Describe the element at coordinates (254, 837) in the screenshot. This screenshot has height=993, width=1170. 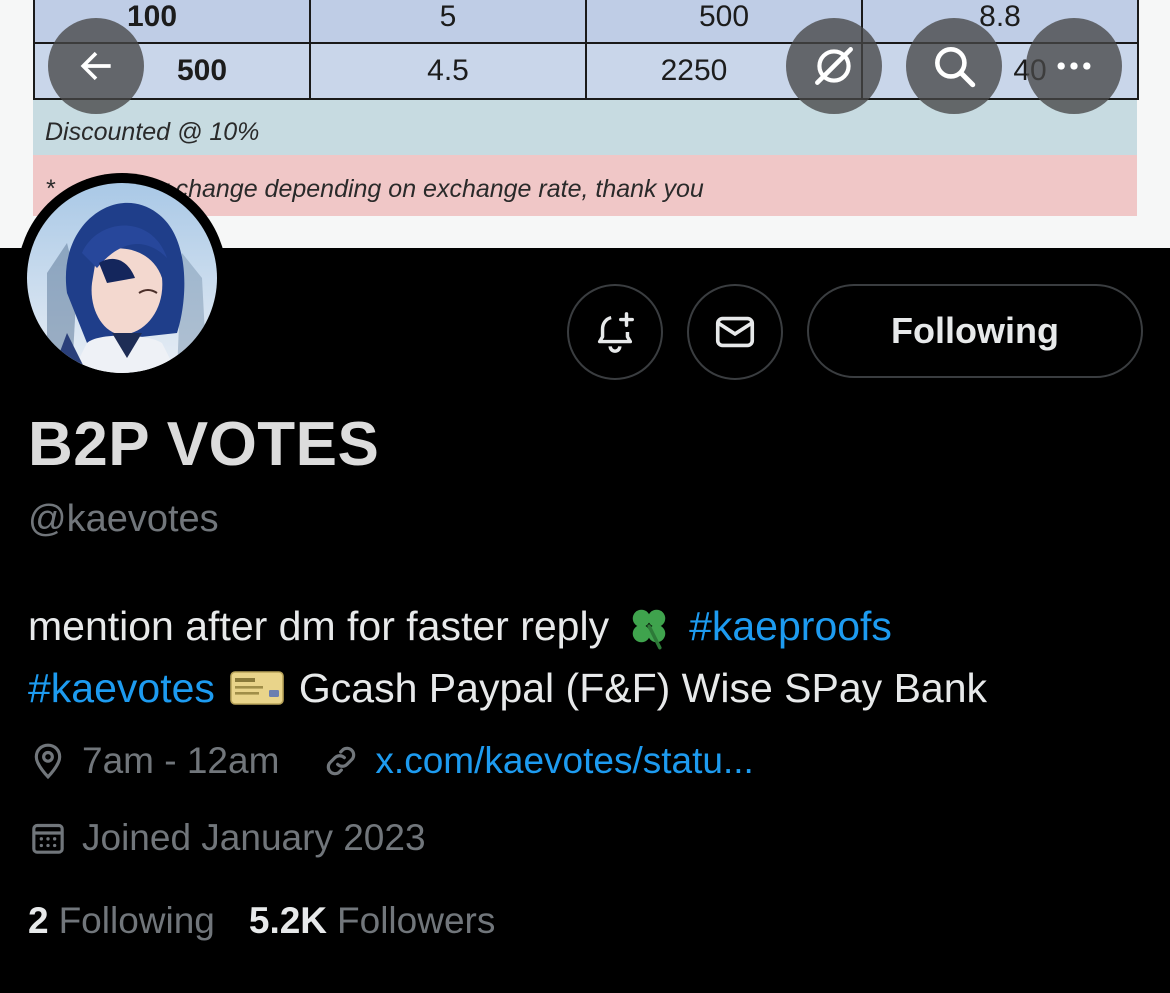
I see `joined-text: Joined January 2023` at that location.